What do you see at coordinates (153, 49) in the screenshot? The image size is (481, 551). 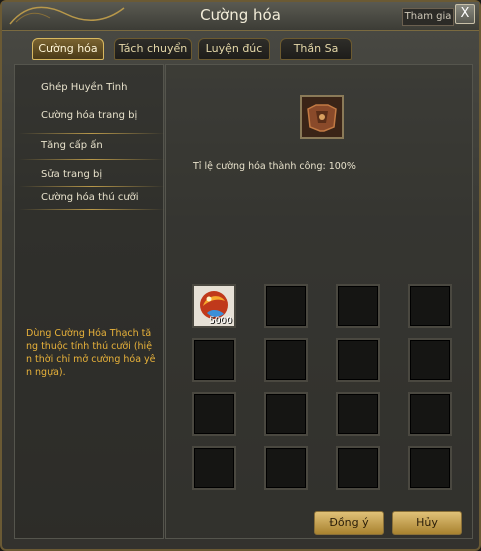 I see `tab-transfer: Tách chuyển` at bounding box center [153, 49].